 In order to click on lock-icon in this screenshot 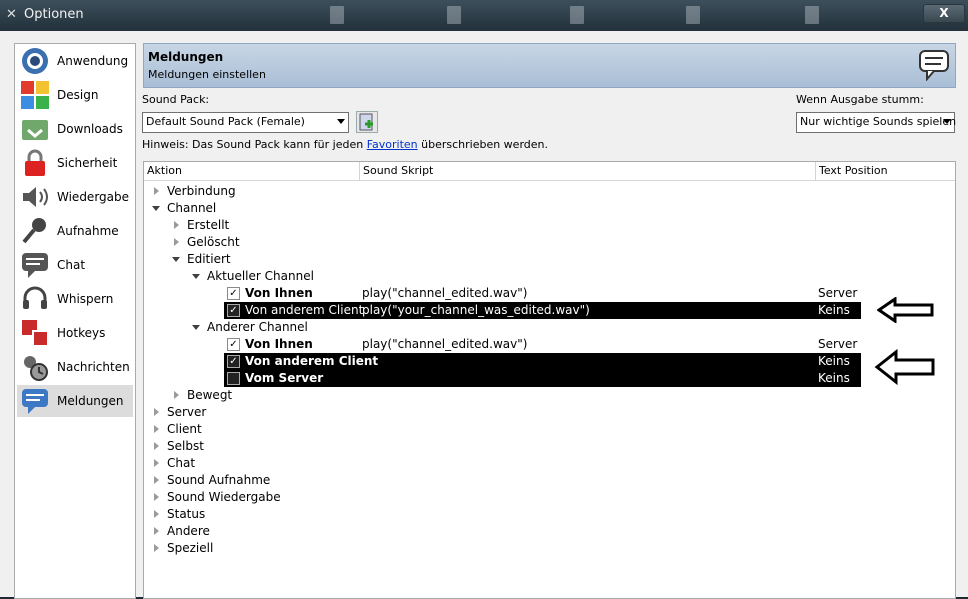, I will do `click(35, 162)`.